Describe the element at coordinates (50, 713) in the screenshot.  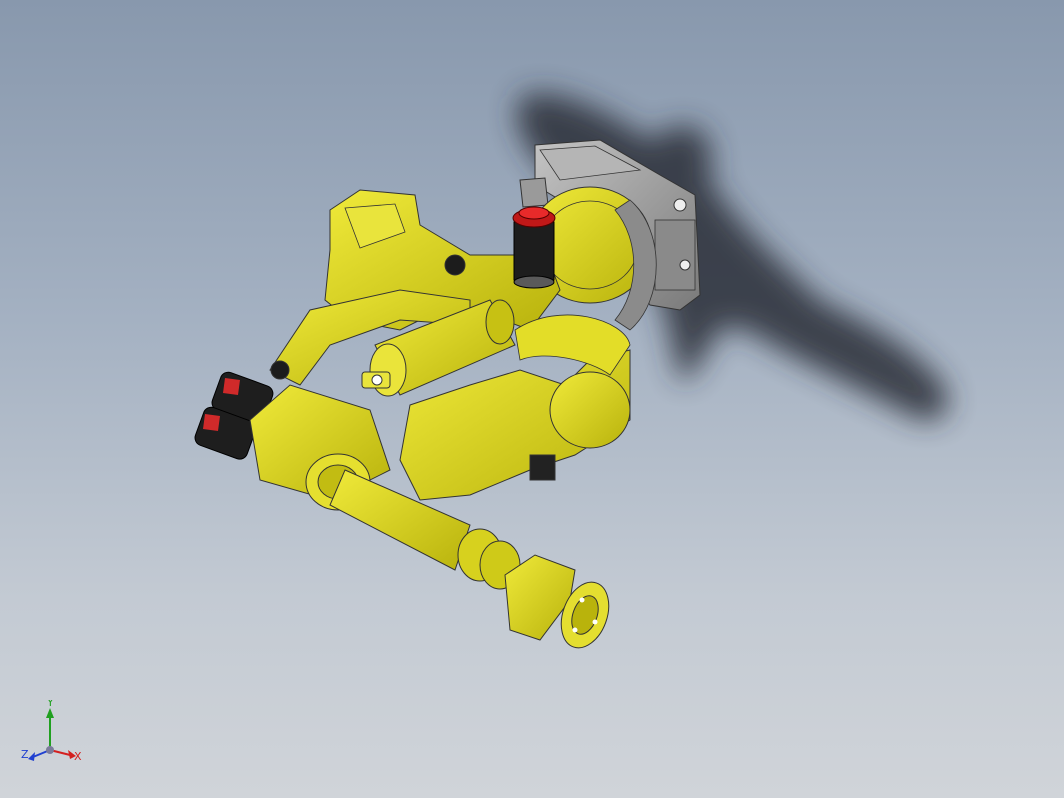
I see `y-axis-arrow` at that location.